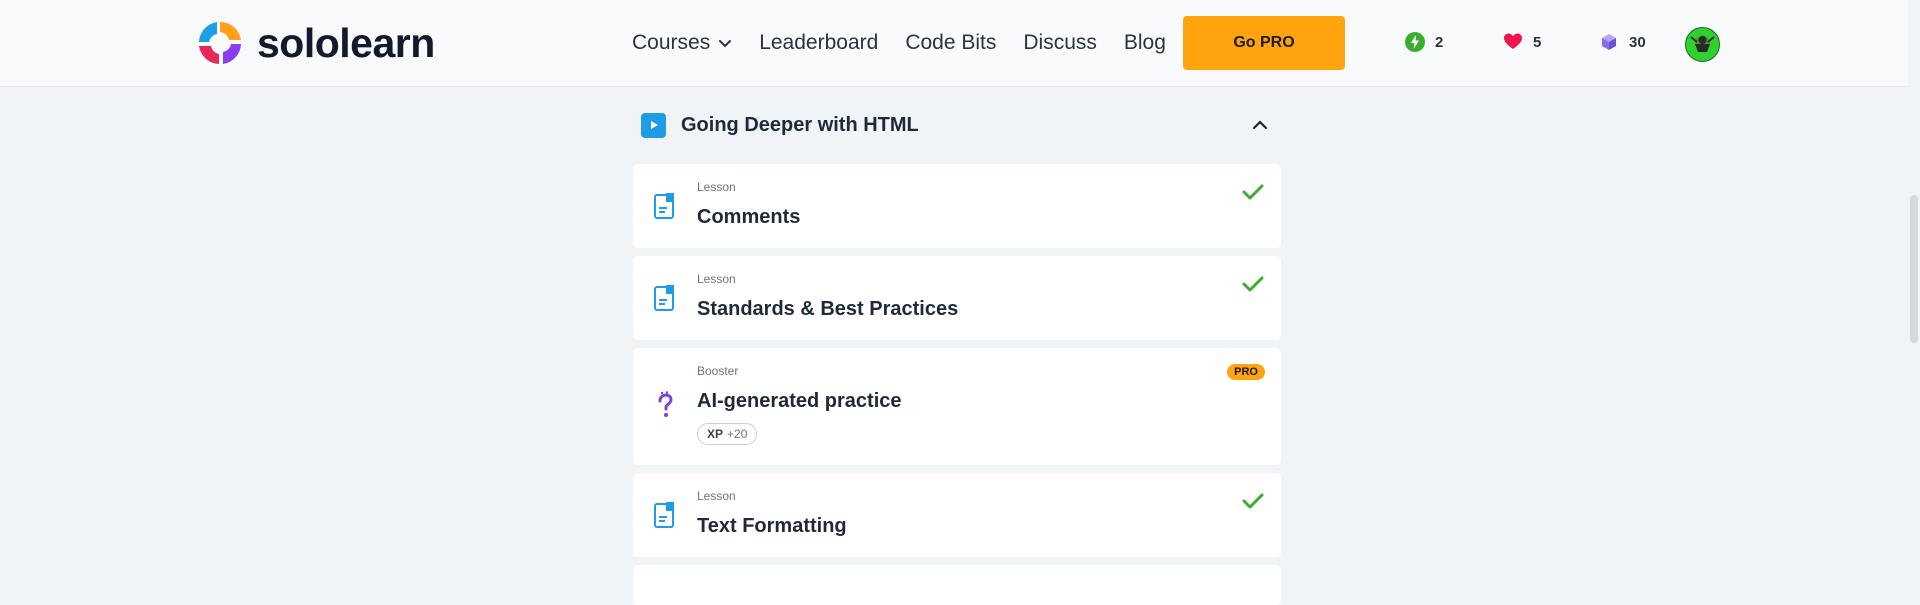  What do you see at coordinates (799, 401) in the screenshot?
I see `item-title: AI-generated practice` at bounding box center [799, 401].